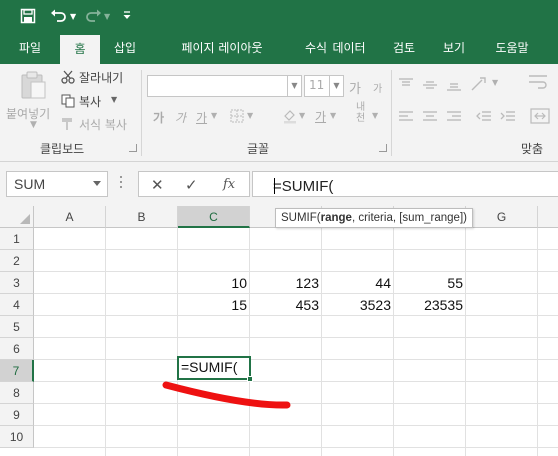 Image resolution: width=558 pixels, height=456 pixels. What do you see at coordinates (430, 86) in the screenshot?
I see `align-middle-icon` at bounding box center [430, 86].